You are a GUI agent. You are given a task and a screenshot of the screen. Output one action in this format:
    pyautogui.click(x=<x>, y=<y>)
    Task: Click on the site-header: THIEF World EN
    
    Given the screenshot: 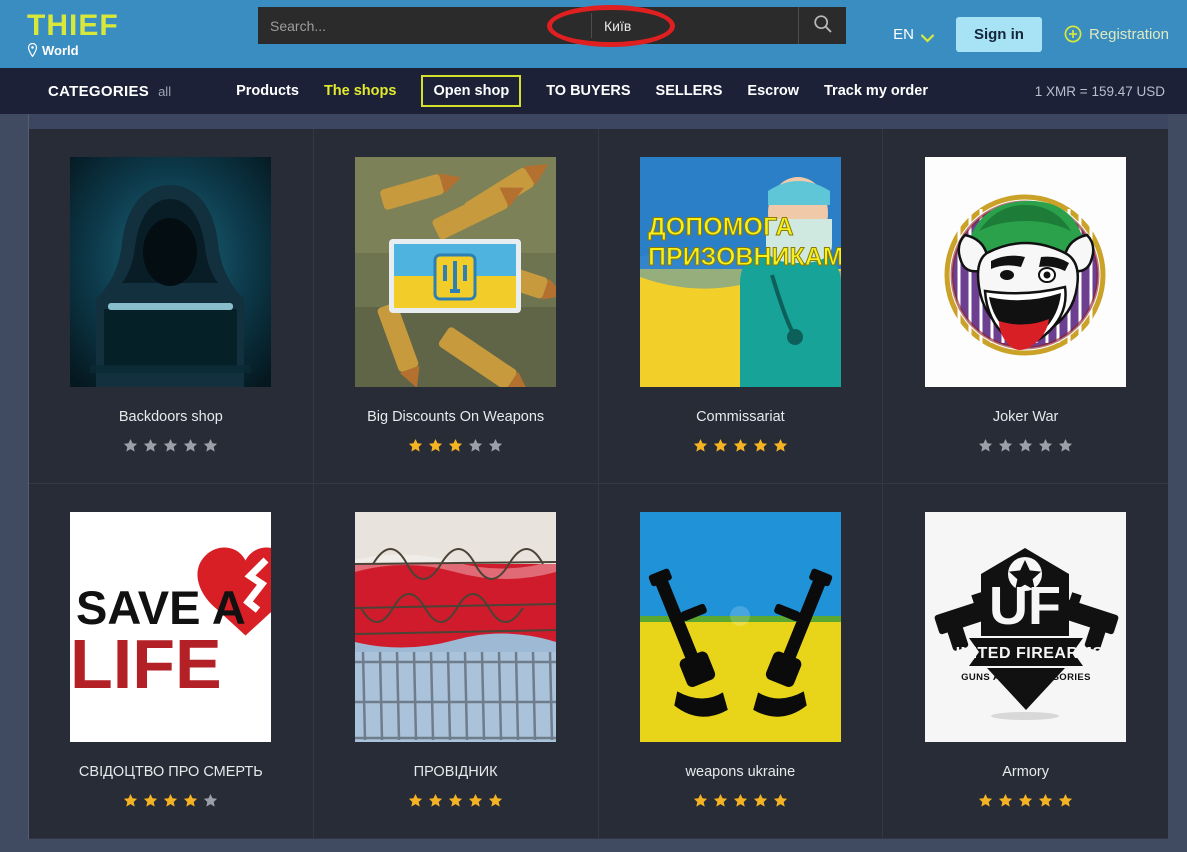 What is the action you would take?
    pyautogui.click(x=593, y=34)
    